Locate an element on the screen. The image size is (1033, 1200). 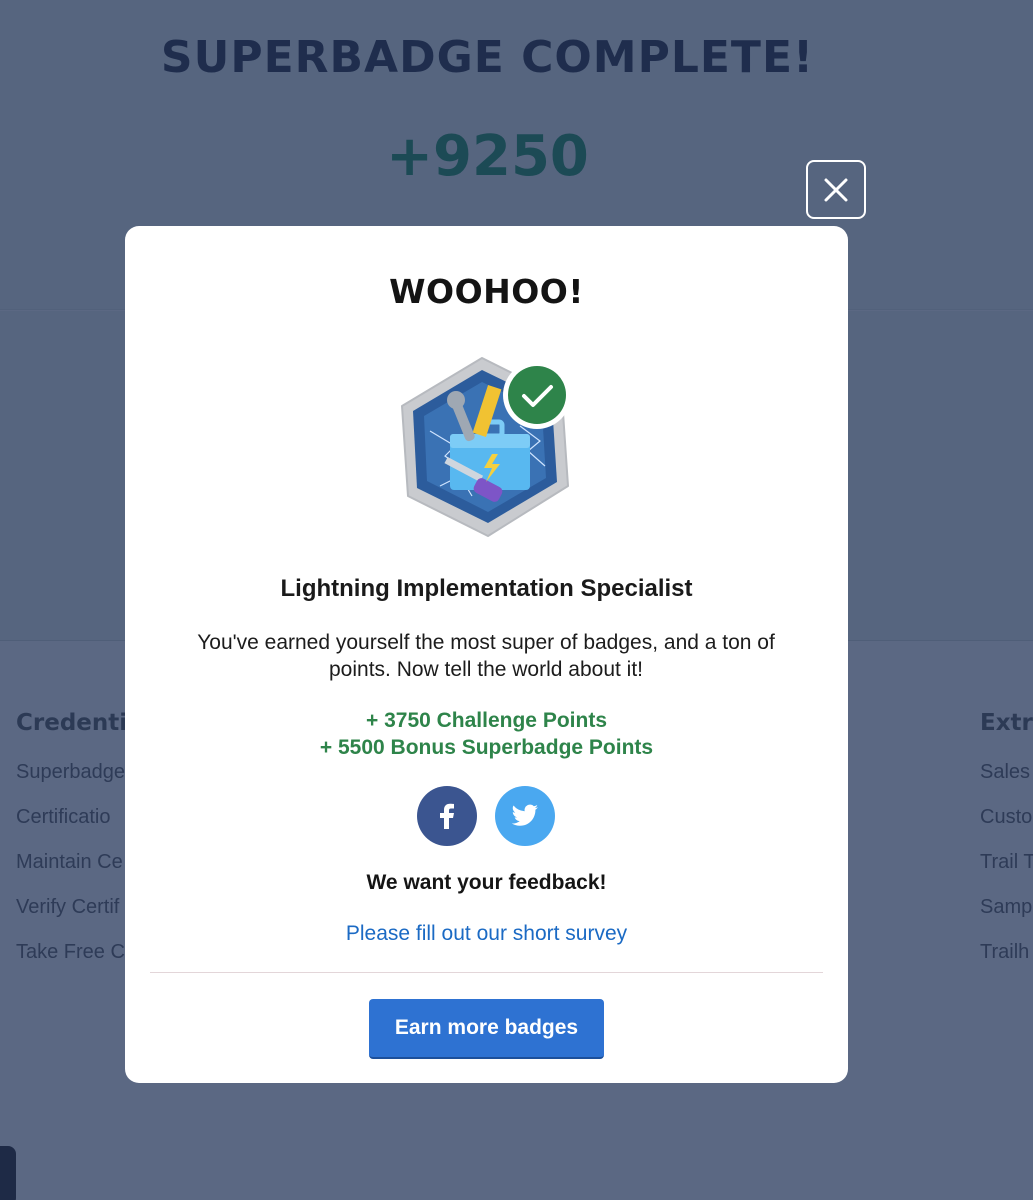
footer-link: Certificatio is located at coordinates (79, 817).